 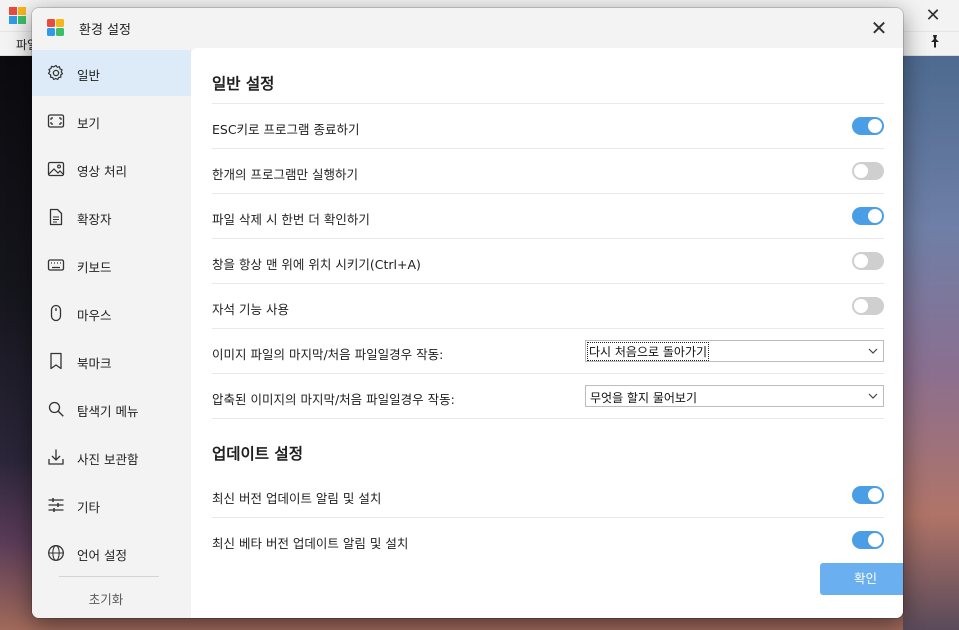 I want to click on sidebar-item-language: 언어 설정, so click(x=111, y=553).